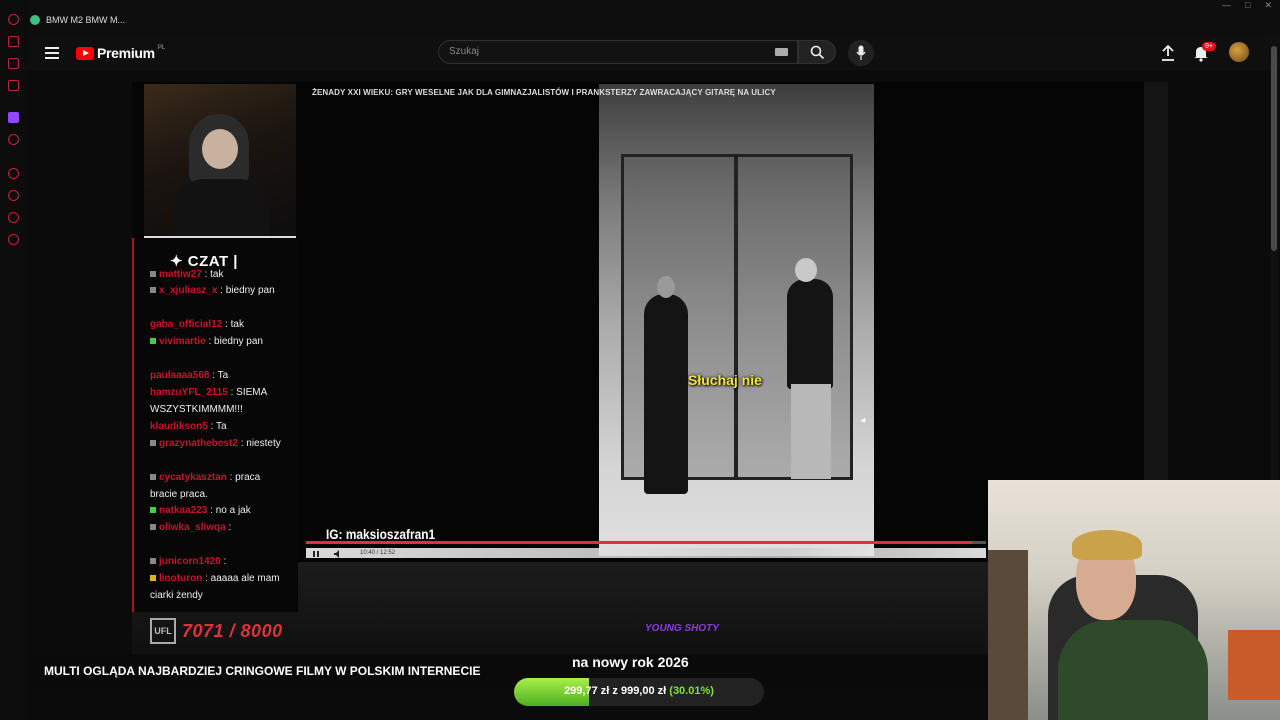 The height and width of the screenshot is (720, 1280). I want to click on chat-message: paulaaaa568 : Ta, so click(189, 375).